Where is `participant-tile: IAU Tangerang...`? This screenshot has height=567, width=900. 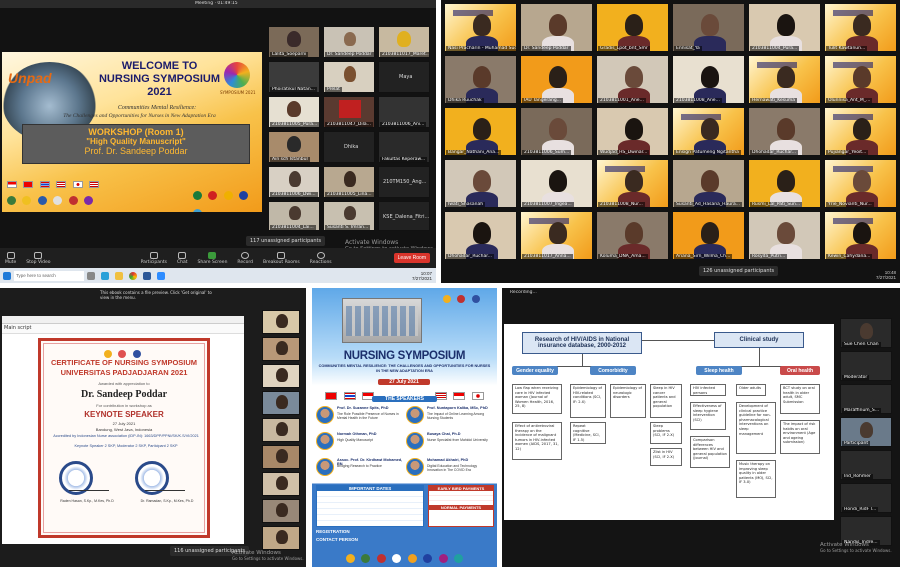
participant-tile: IAU Tangerang... is located at coordinates (556, 79).